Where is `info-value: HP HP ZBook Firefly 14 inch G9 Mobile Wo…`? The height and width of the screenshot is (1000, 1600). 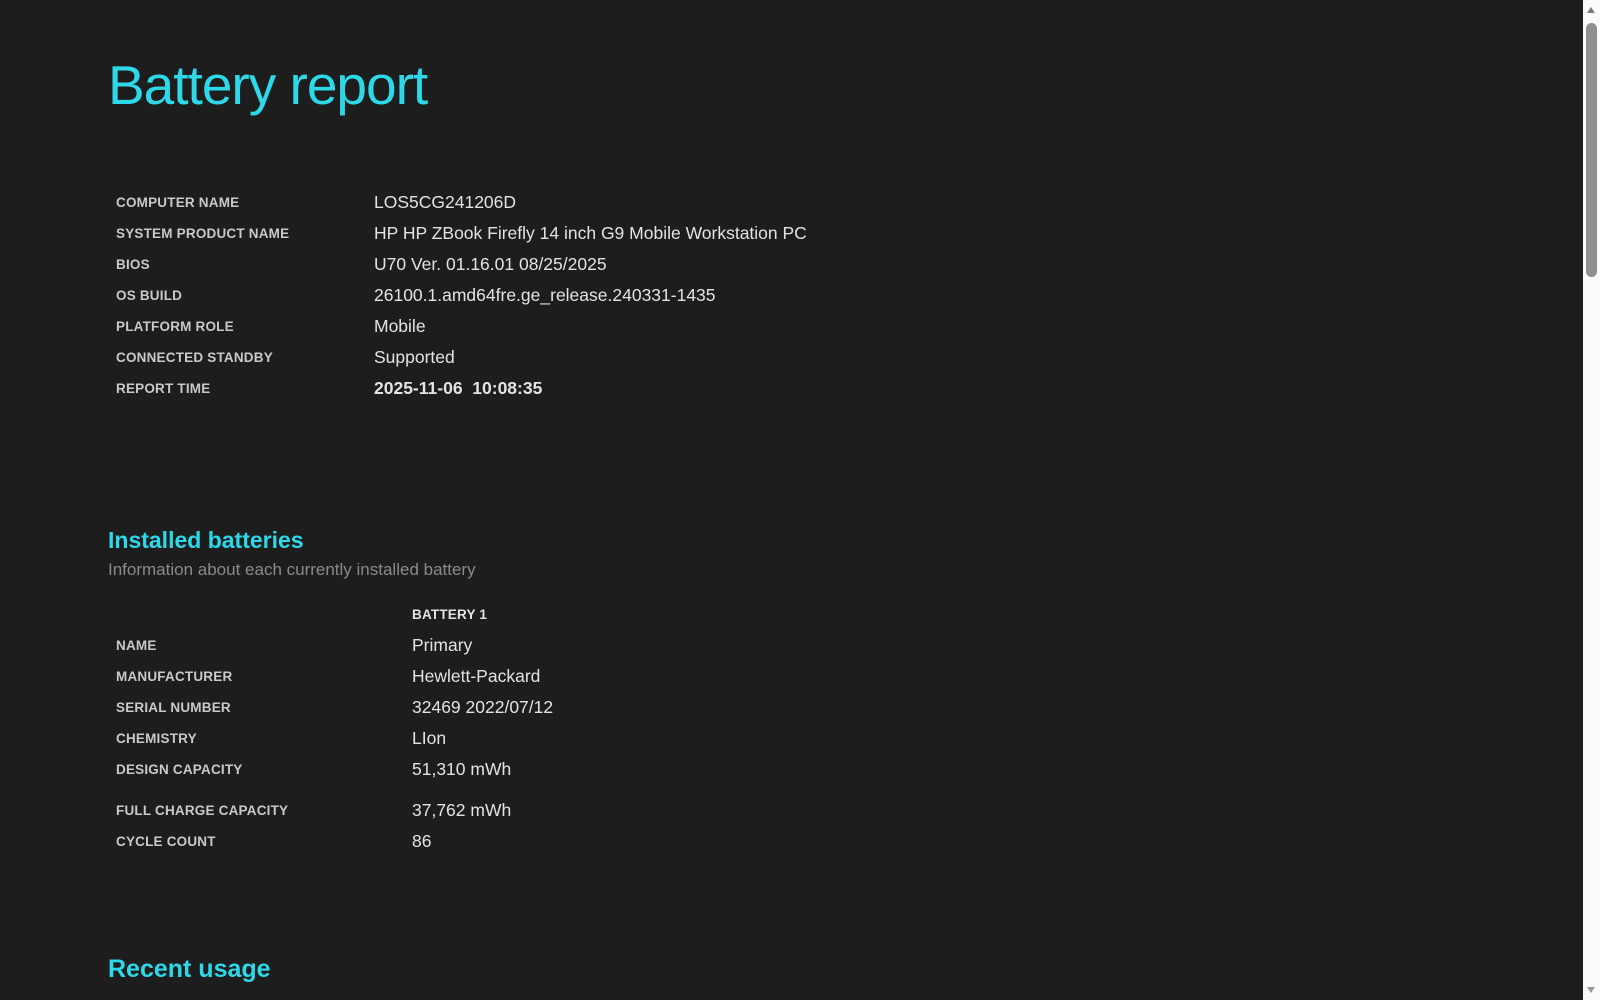 info-value: HP HP ZBook Firefly 14 inch G9 Mobile Wo… is located at coordinates (590, 232).